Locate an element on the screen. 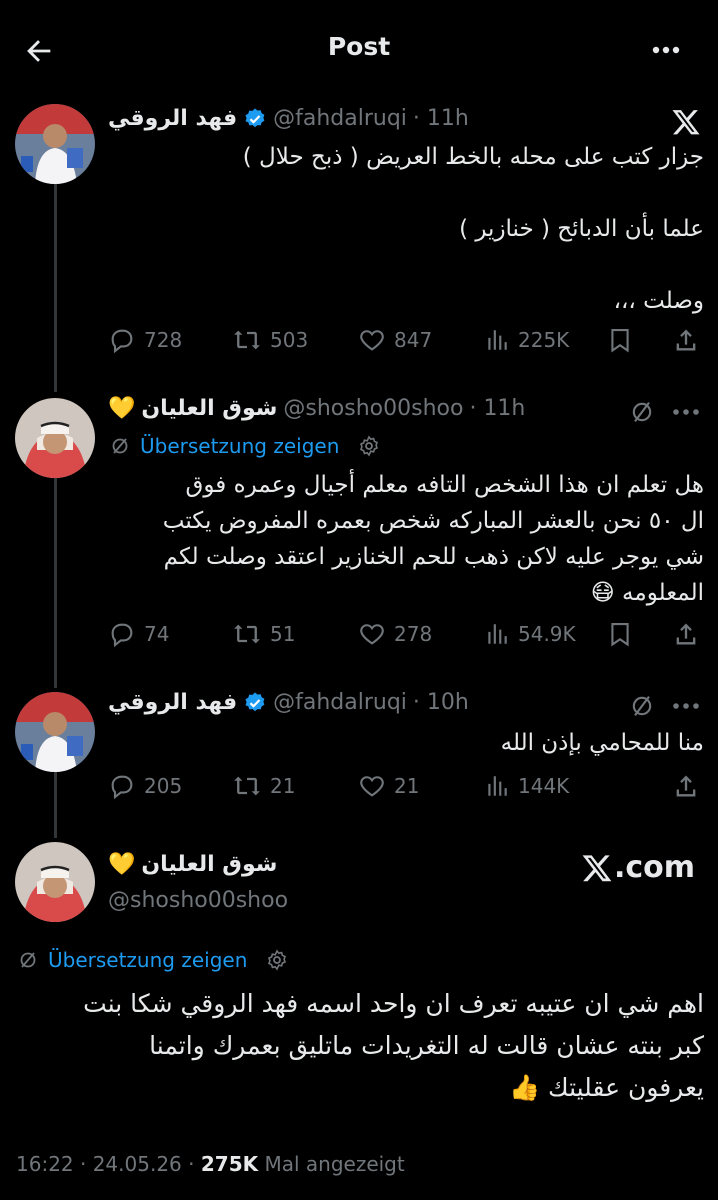 Image resolution: width=718 pixels, height=1200 pixels. like-button: 278 is located at coordinates (395, 634).